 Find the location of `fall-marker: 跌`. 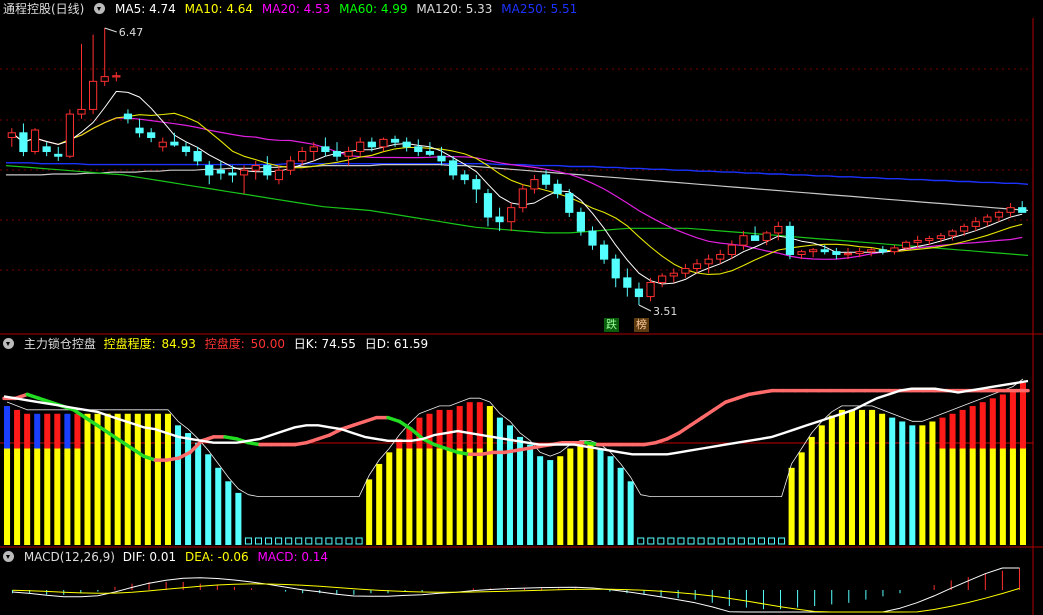

fall-marker: 跌 is located at coordinates (611, 325).